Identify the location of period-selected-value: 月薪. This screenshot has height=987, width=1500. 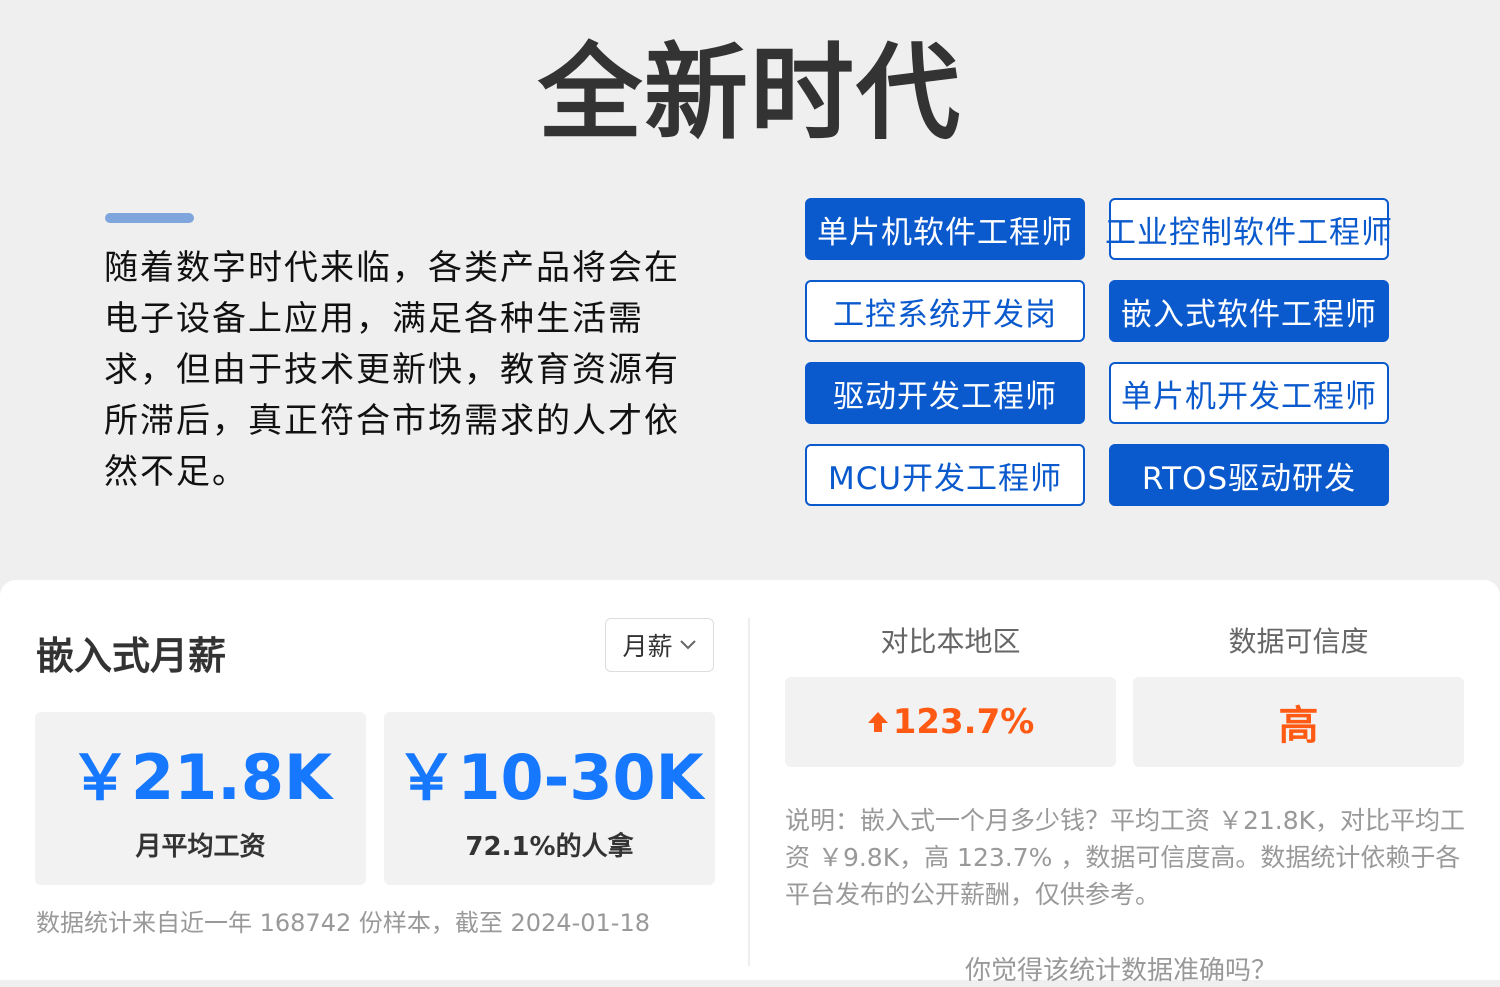
(647, 646).